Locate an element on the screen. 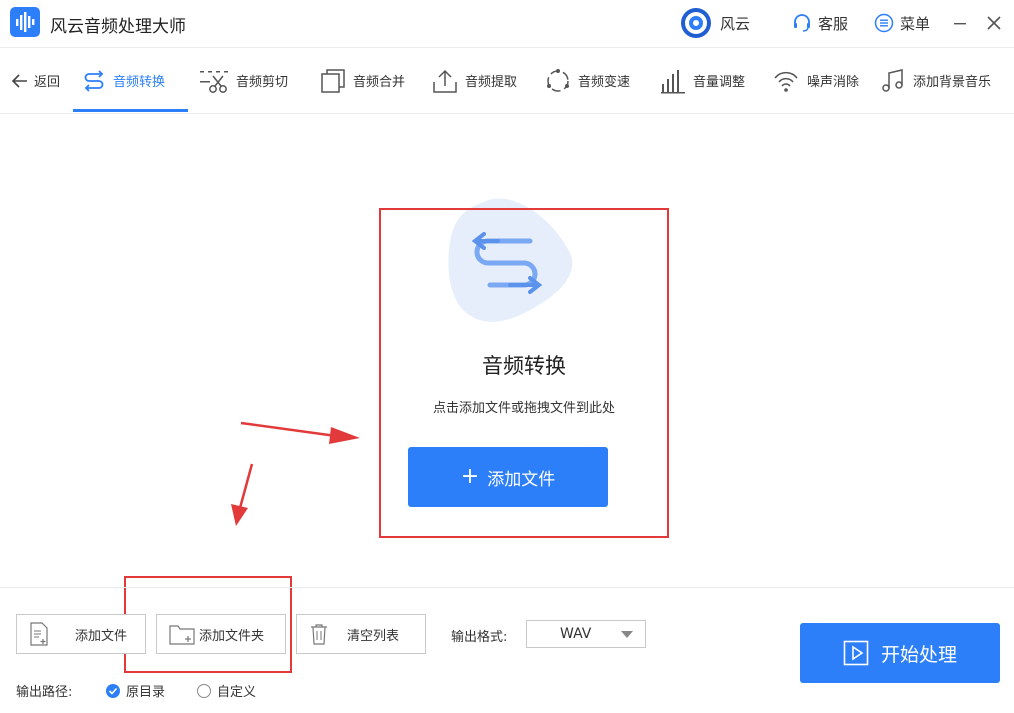 The height and width of the screenshot is (713, 1014). user-name: 风云 is located at coordinates (735, 23).